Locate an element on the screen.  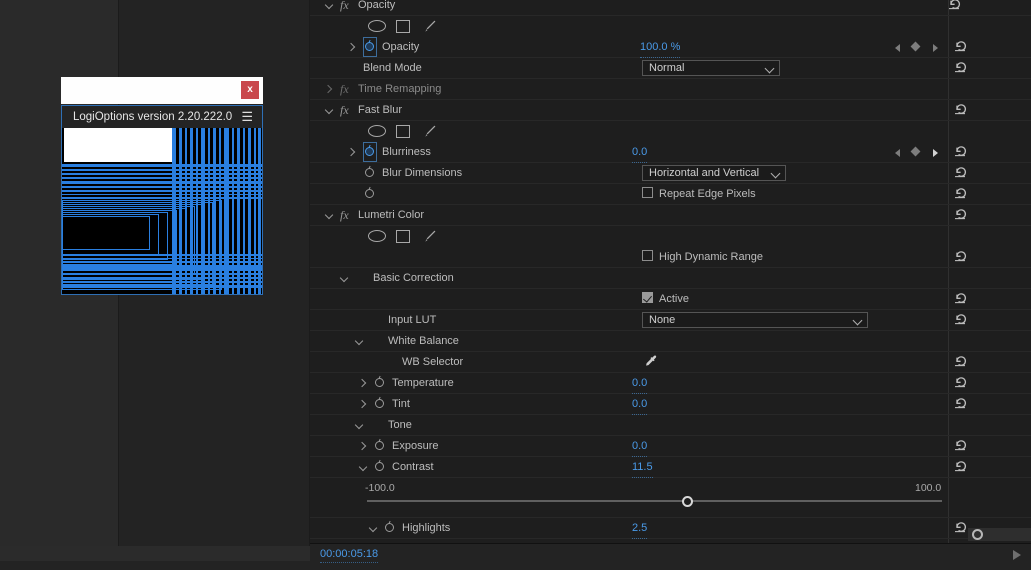
property-row-active: Active is located at coordinates (670, 299).